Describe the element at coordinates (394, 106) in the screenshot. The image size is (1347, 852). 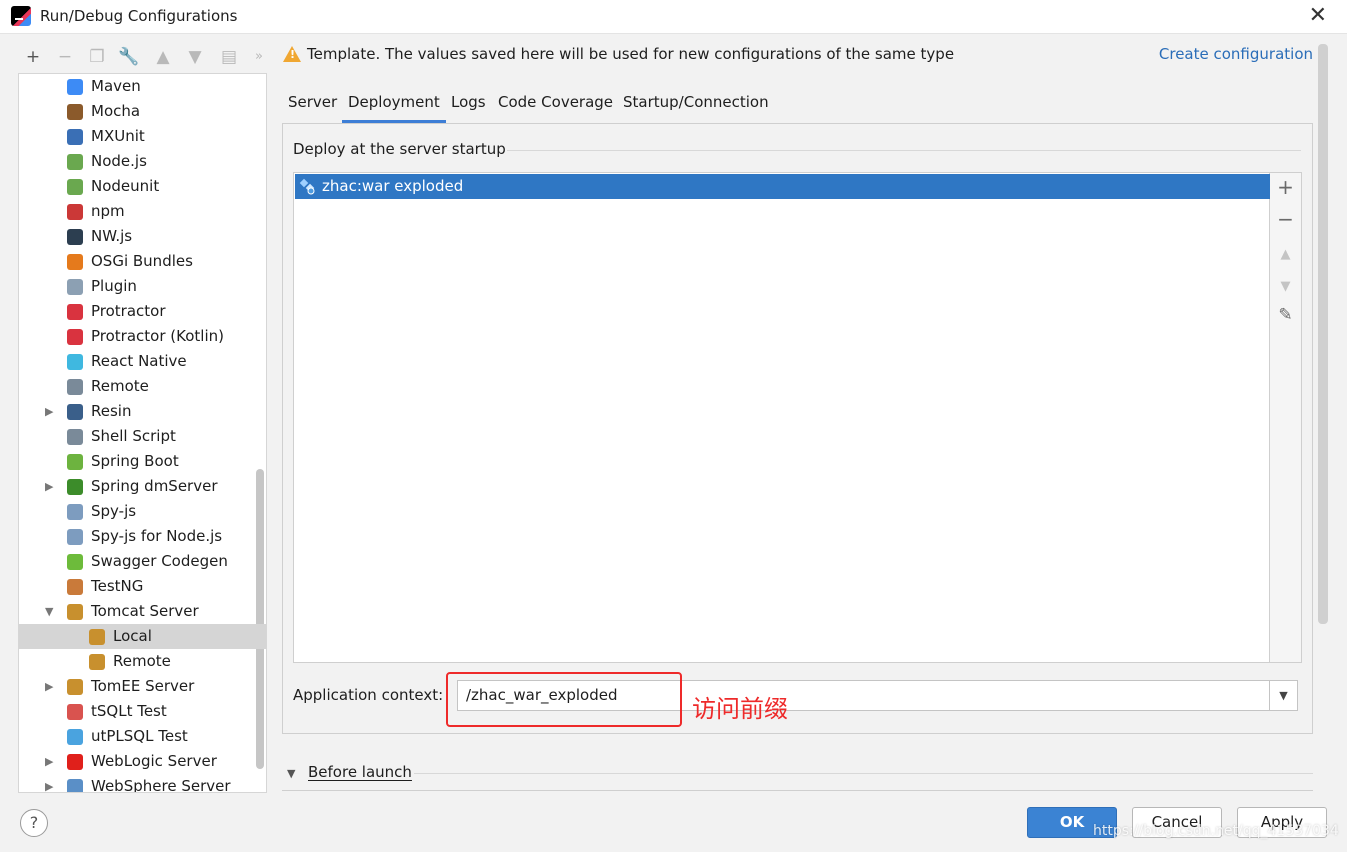
I see `tab-deployment: Deployment` at that location.